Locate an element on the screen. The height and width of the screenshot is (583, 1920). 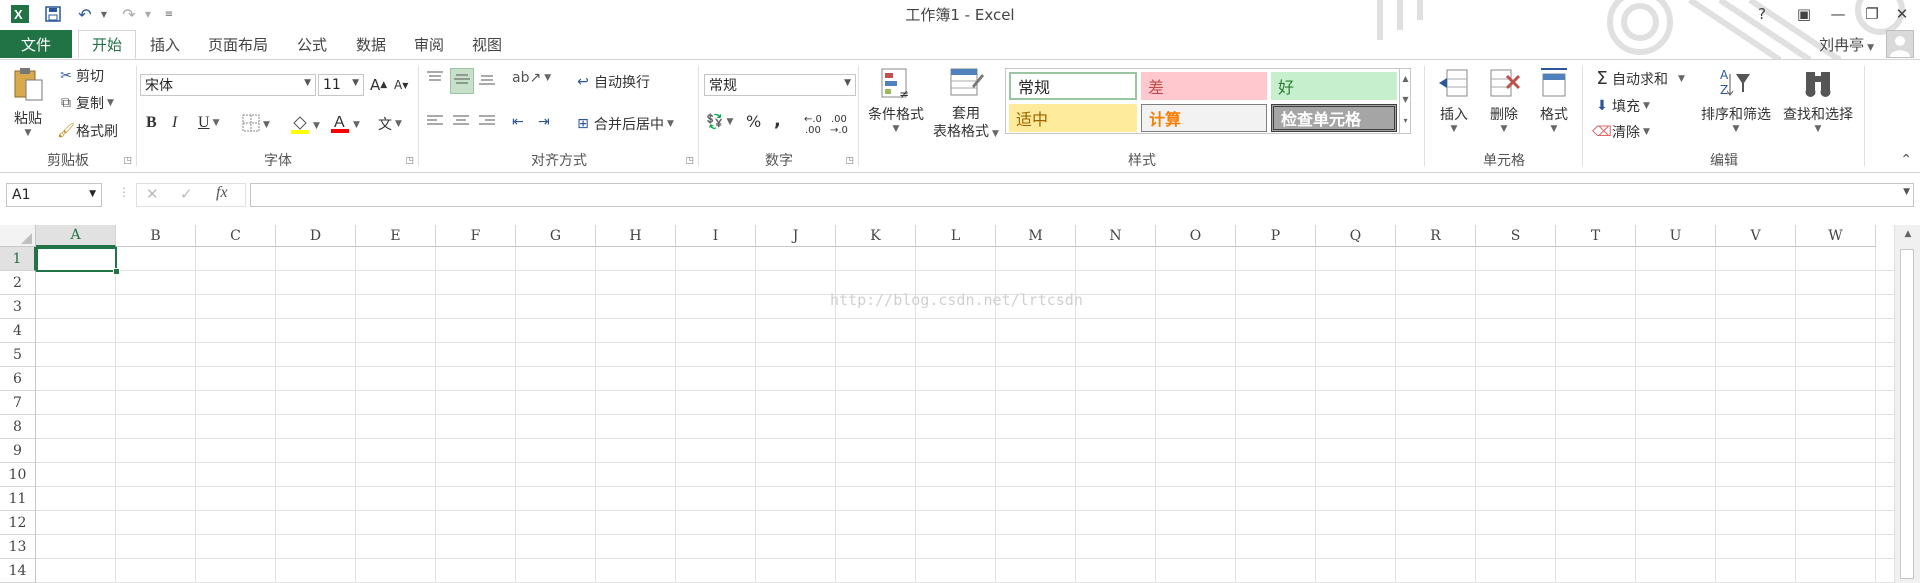
style-check-cell: 检查单元格 is located at coordinates (1334, 118).